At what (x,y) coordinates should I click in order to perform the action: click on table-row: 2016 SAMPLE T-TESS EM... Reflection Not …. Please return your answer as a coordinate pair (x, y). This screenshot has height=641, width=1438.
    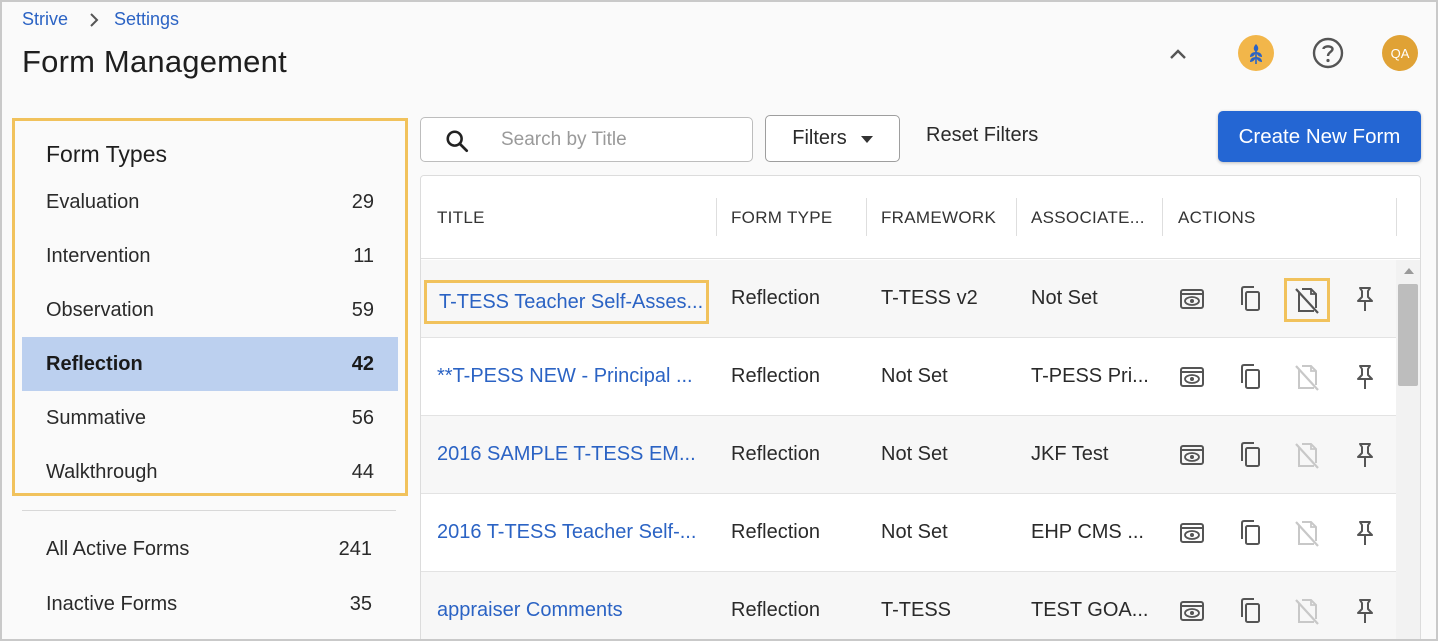
    Looking at the image, I should click on (908, 455).